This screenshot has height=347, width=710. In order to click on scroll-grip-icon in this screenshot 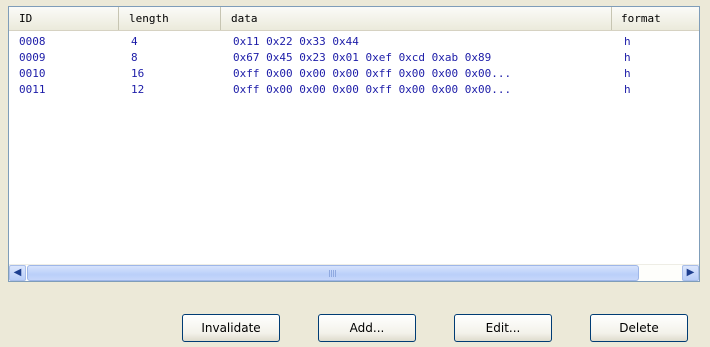, I will do `click(333, 273)`.